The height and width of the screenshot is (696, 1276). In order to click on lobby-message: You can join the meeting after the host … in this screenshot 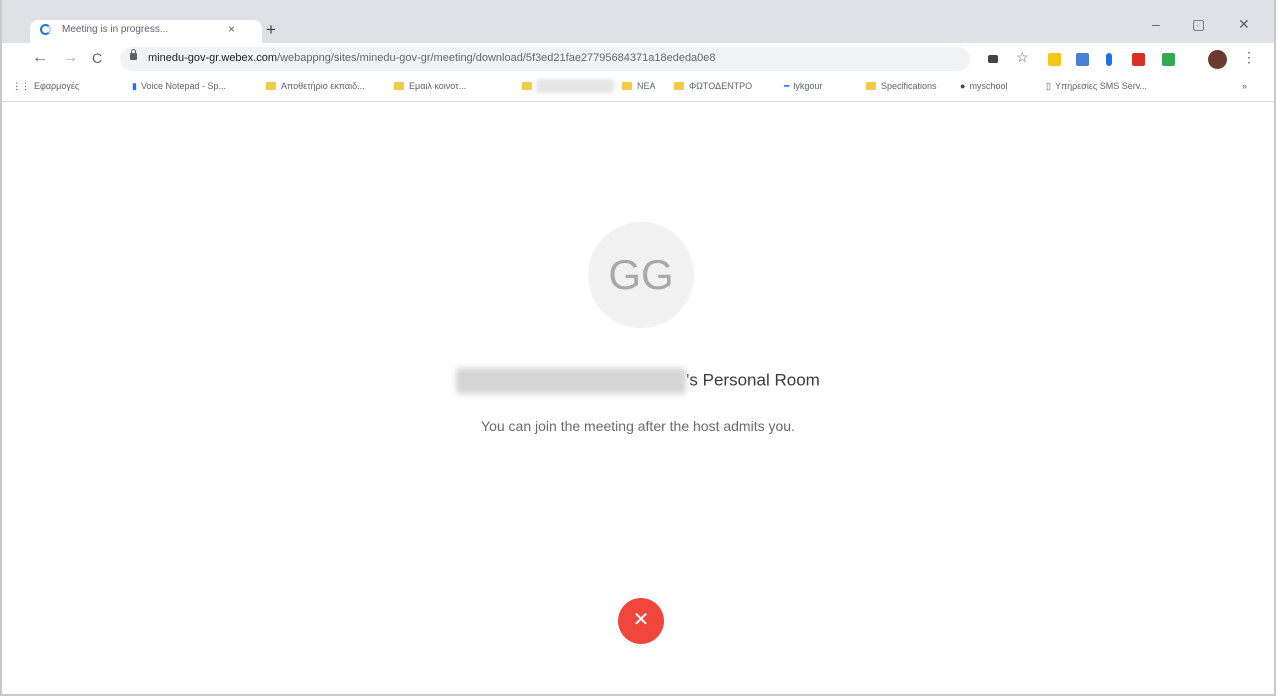, I will do `click(638, 426)`.